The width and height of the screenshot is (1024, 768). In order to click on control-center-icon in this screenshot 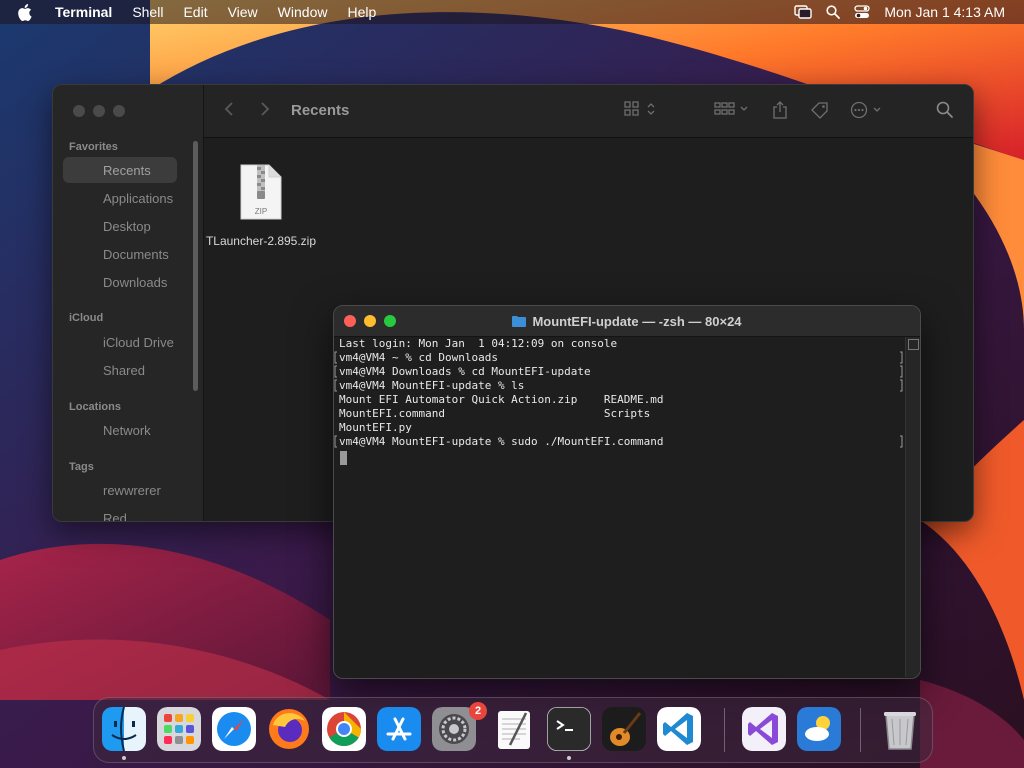, I will do `click(862, 12)`.